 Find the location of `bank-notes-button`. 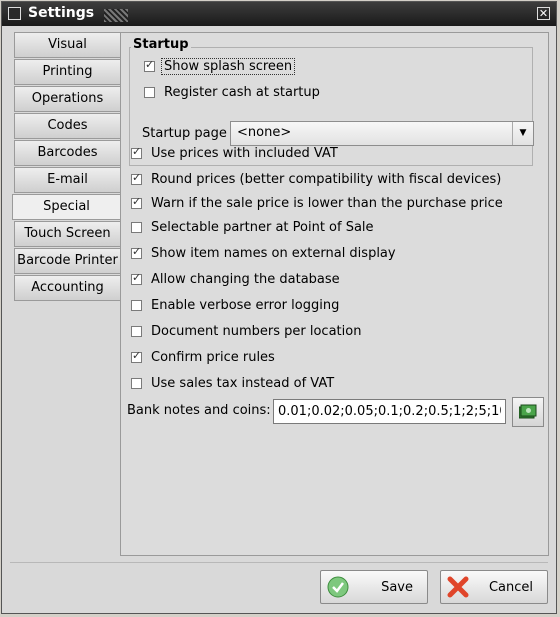

bank-notes-button is located at coordinates (528, 412).